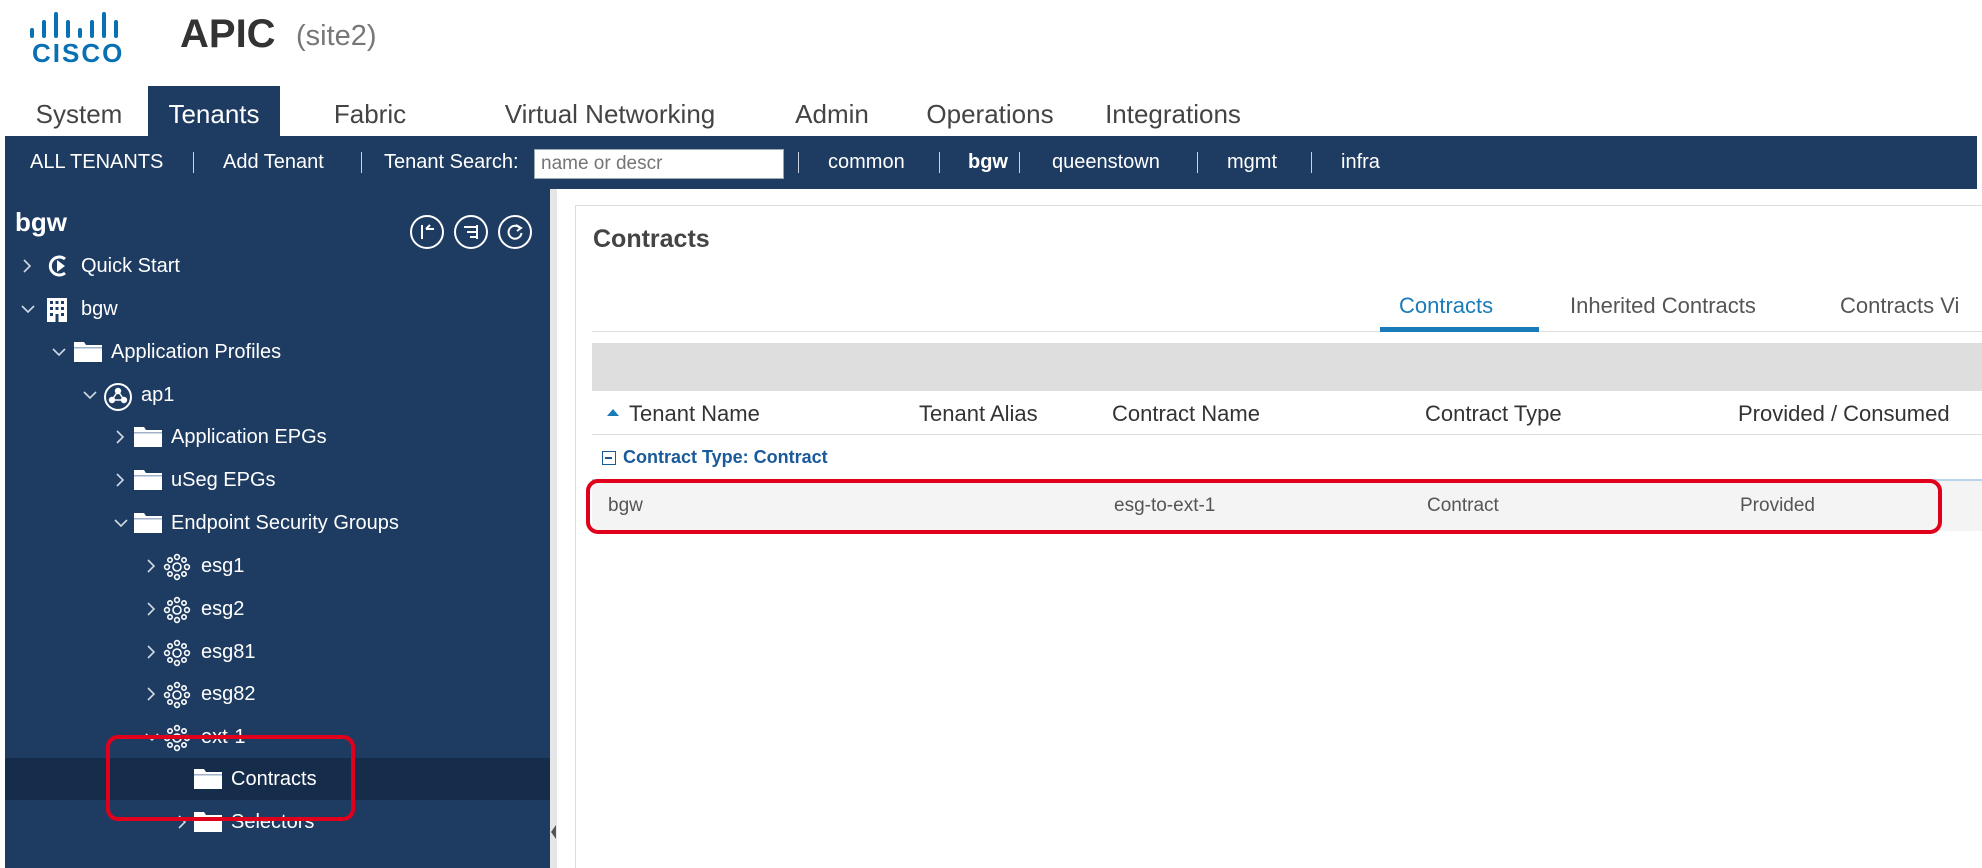  I want to click on tenant-link-queenstown: queenstown, so click(1106, 162).